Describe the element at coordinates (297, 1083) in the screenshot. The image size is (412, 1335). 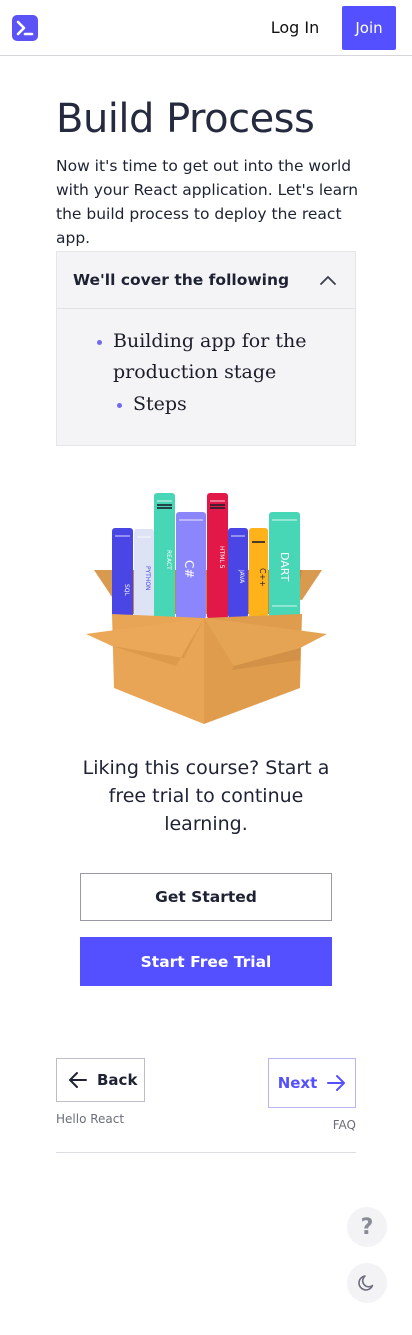
I see `next-button-label: Next` at that location.